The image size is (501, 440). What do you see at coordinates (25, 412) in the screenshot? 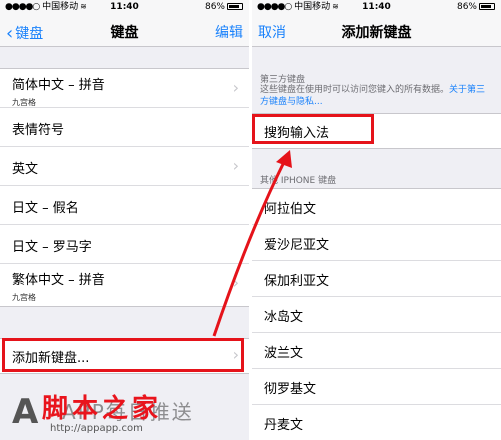
I see `watermark-logo-icon: A` at bounding box center [25, 412].